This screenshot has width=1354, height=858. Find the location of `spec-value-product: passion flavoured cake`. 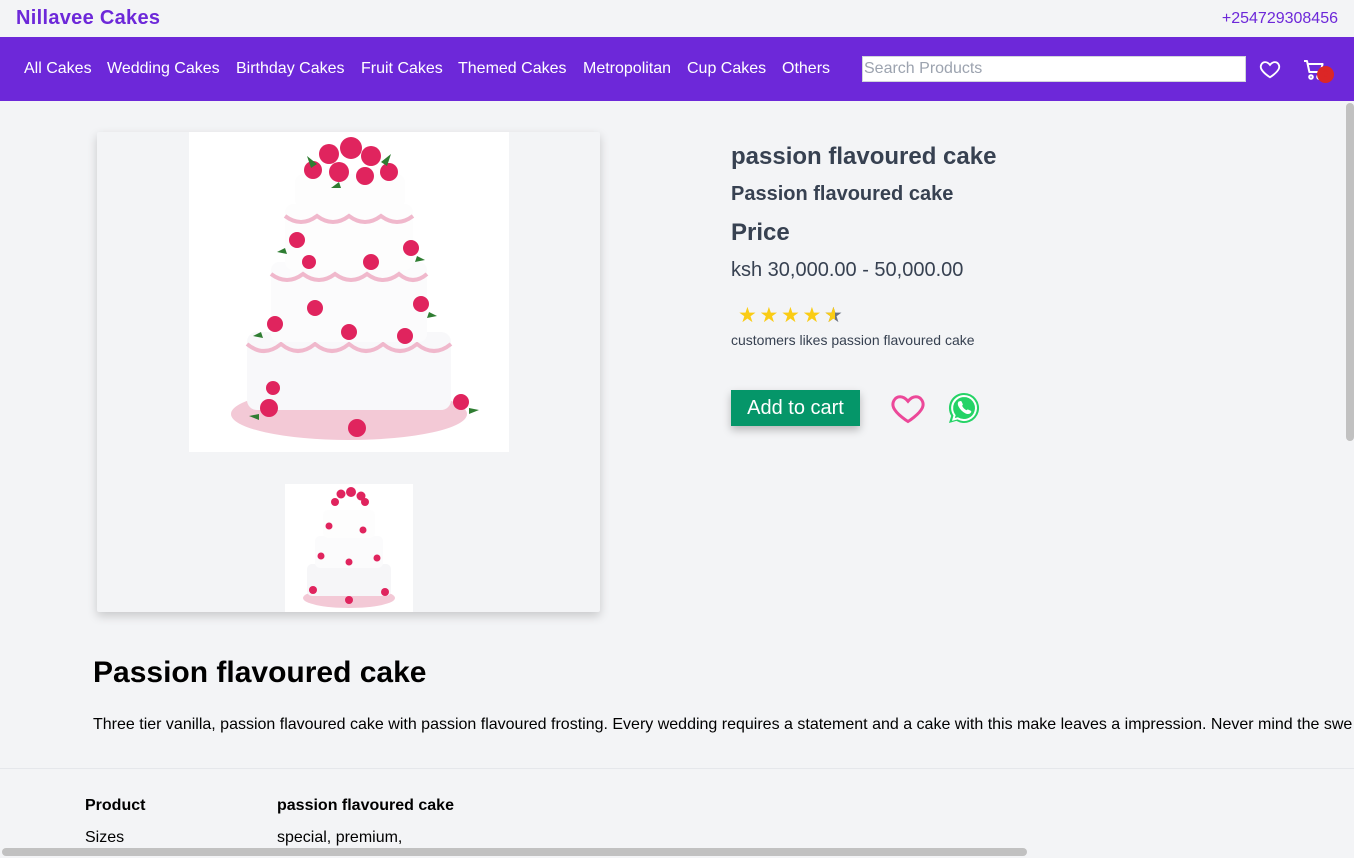

spec-value-product: passion flavoured cake is located at coordinates (365, 805).